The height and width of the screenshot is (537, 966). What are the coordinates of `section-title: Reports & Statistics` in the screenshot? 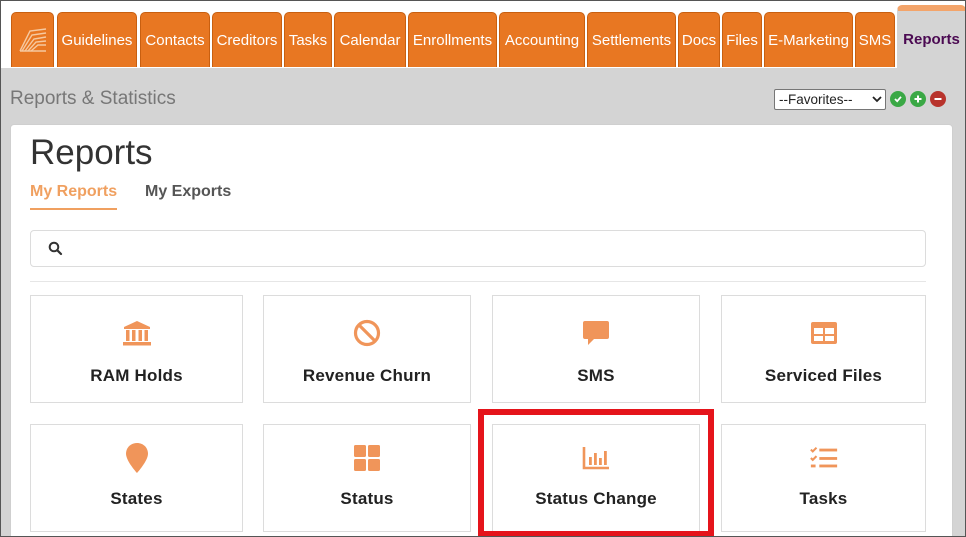 It's located at (93, 98).